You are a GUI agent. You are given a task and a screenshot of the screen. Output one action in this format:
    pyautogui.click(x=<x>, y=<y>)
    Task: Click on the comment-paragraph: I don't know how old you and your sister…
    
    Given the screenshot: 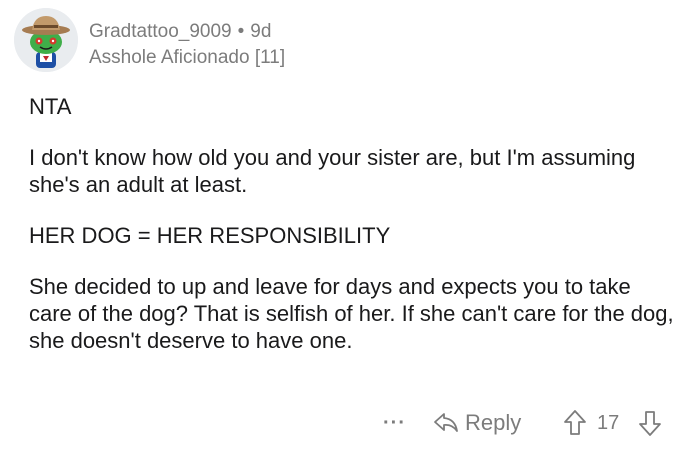 What is the action you would take?
    pyautogui.click(x=332, y=171)
    